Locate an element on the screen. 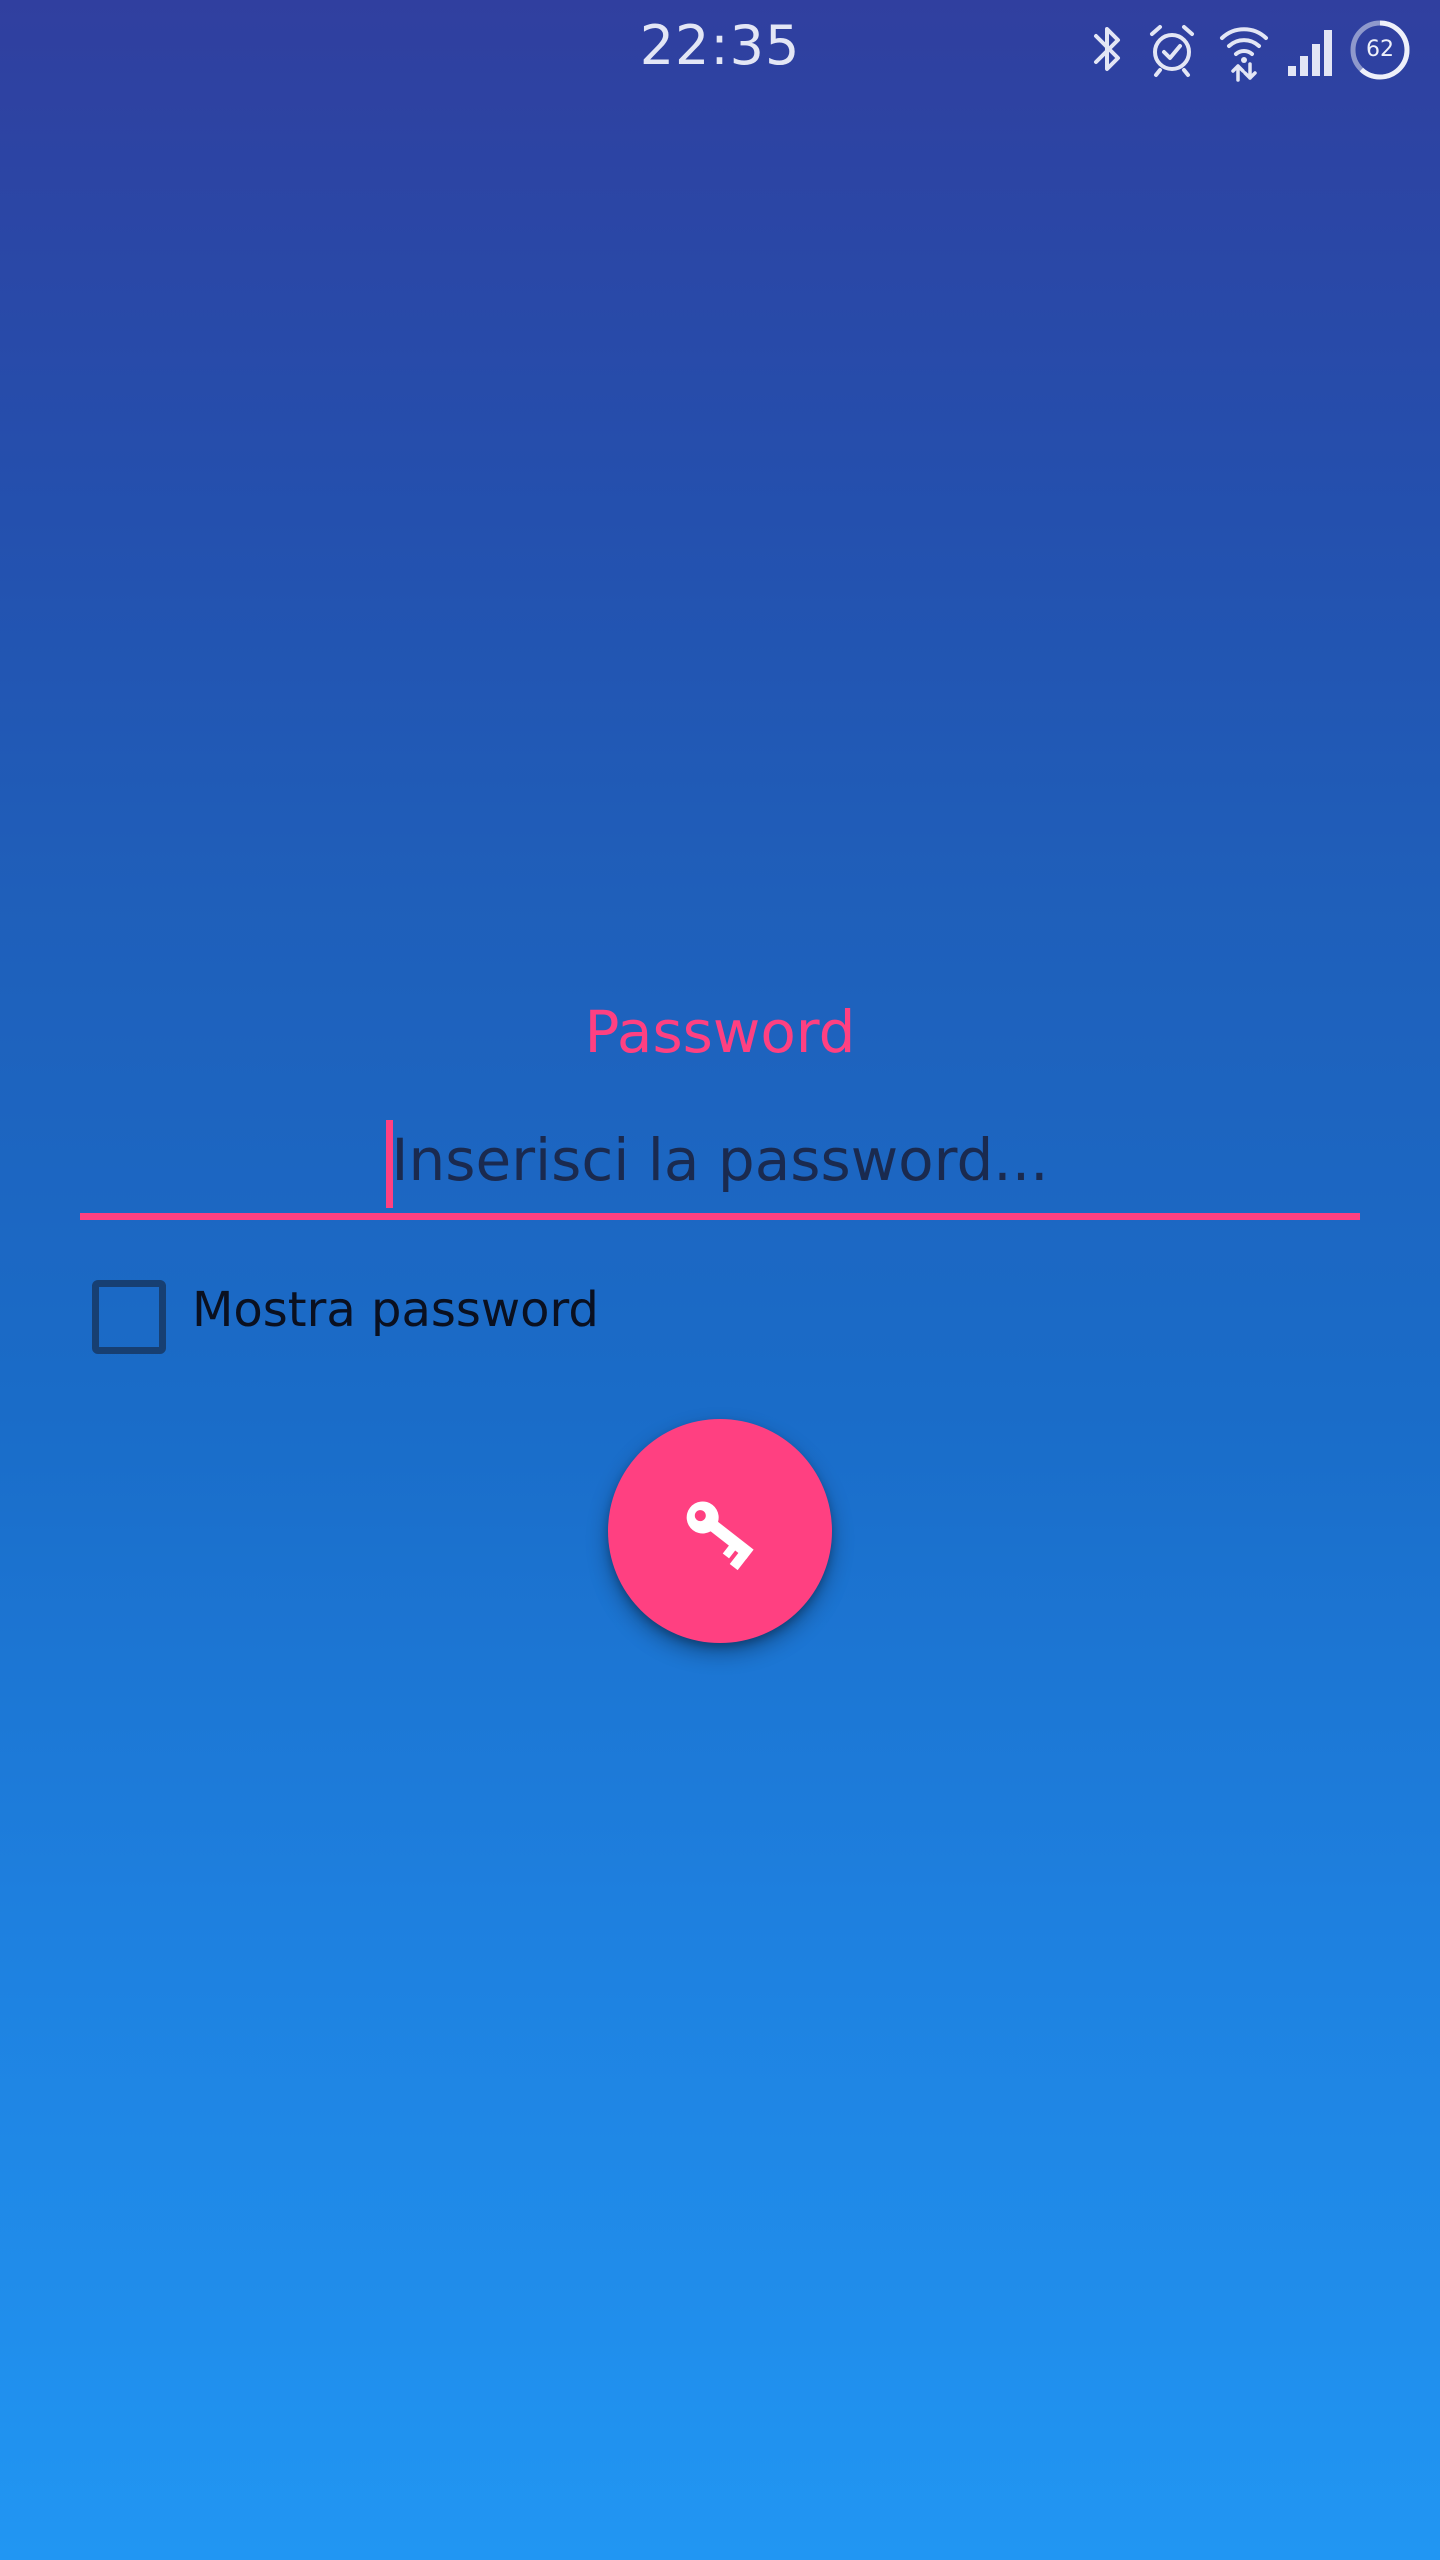 The image size is (1440, 2560). show-password-label: Mostra password is located at coordinates (395, 1310).